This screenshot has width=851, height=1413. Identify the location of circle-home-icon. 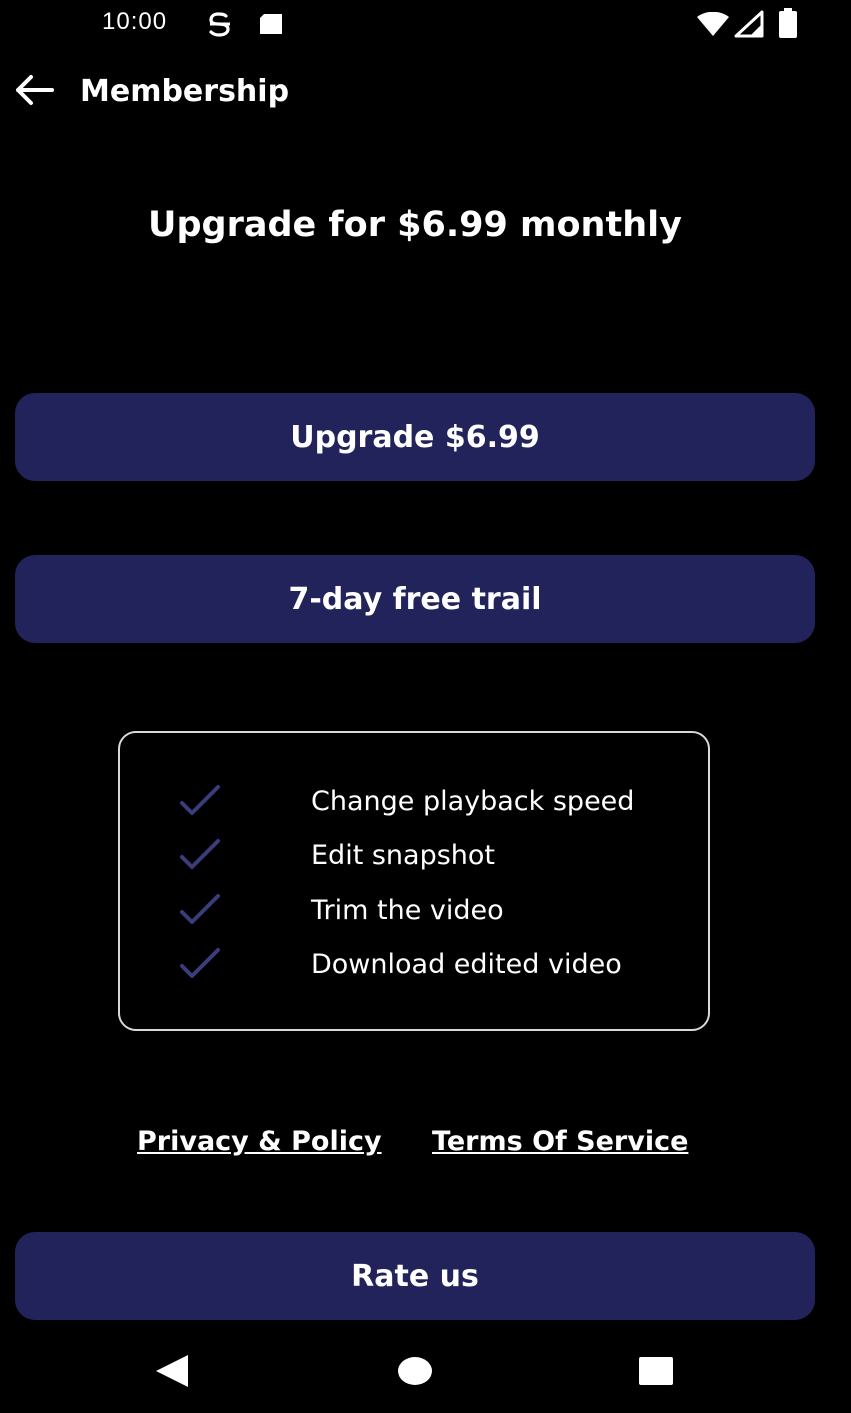
(415, 1373).